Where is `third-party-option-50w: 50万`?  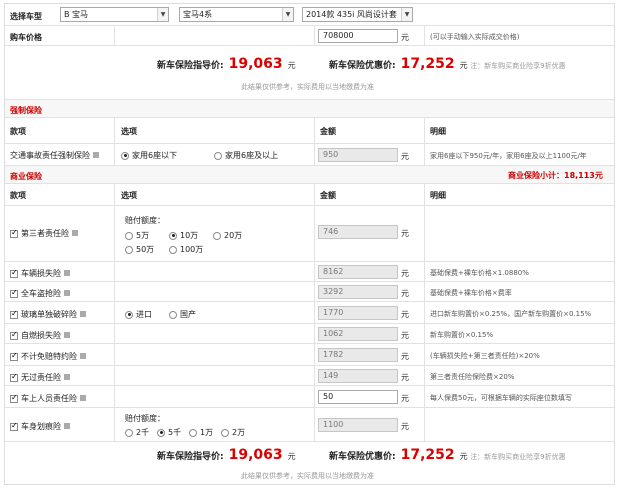
third-party-option-50w: 50万 is located at coordinates (139, 249).